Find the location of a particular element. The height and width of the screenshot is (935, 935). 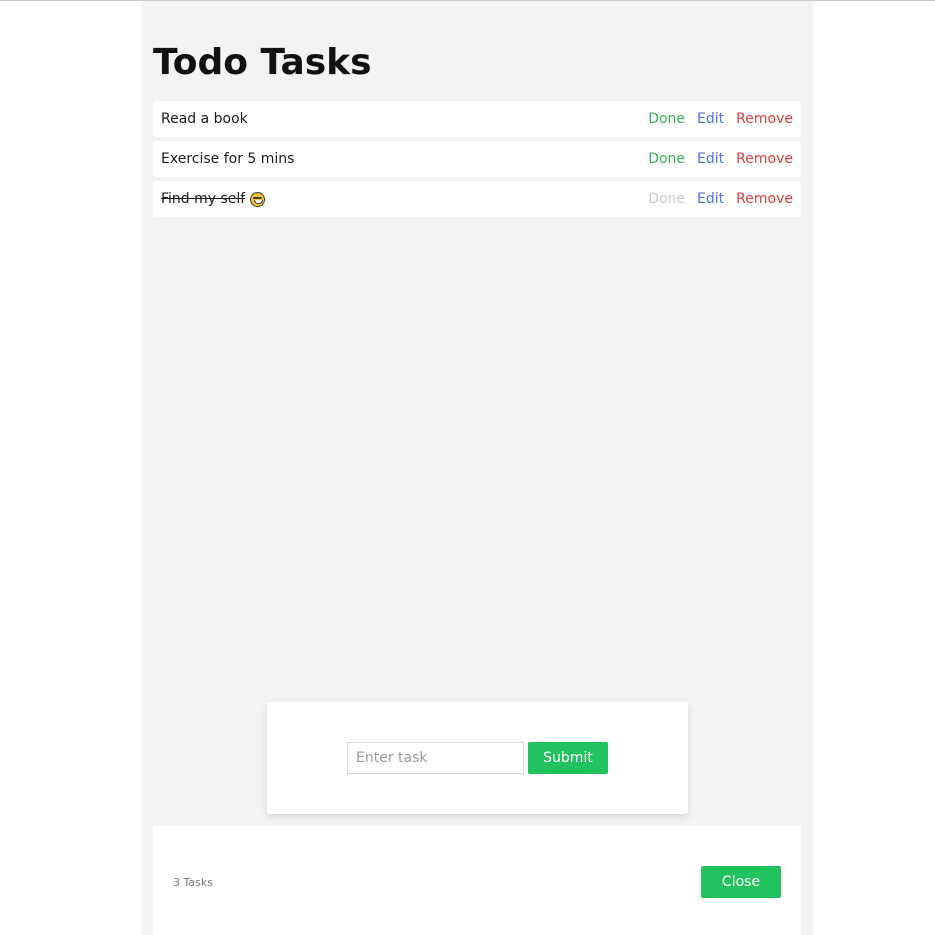

footer-bar: 3 Tasks Close is located at coordinates (477, 880).